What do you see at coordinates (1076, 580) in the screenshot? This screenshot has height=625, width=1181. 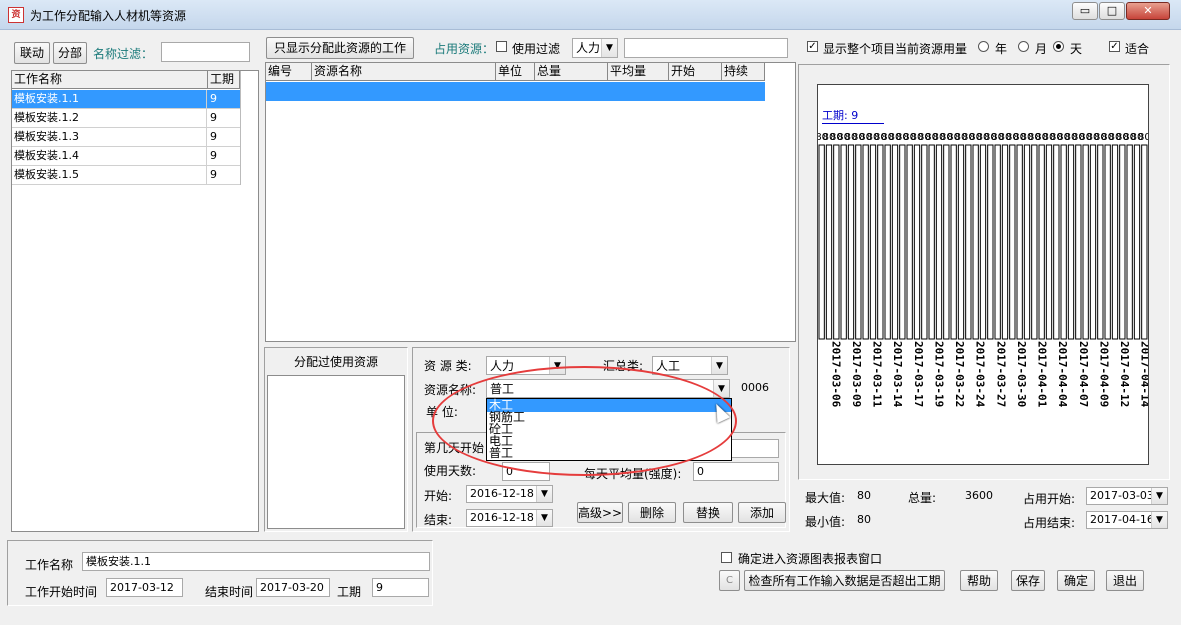 I see `ok-button: 确定` at bounding box center [1076, 580].